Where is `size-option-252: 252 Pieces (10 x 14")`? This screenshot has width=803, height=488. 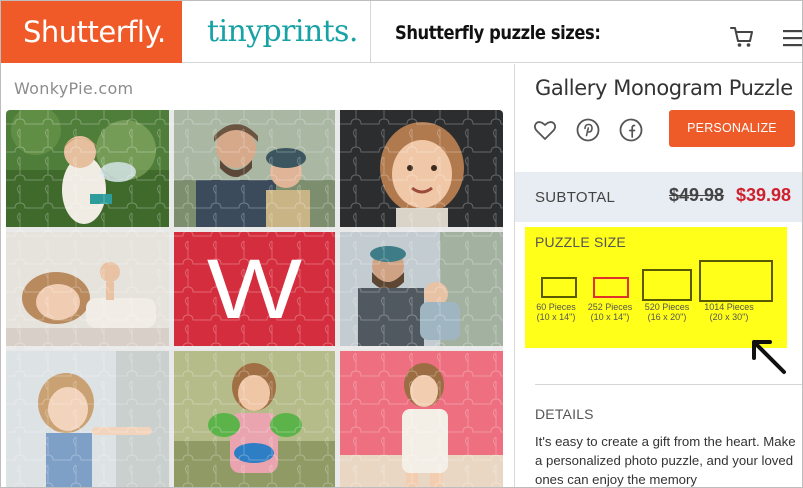 size-option-252: 252 Pieces (10 x 14") is located at coordinates (606, 296).